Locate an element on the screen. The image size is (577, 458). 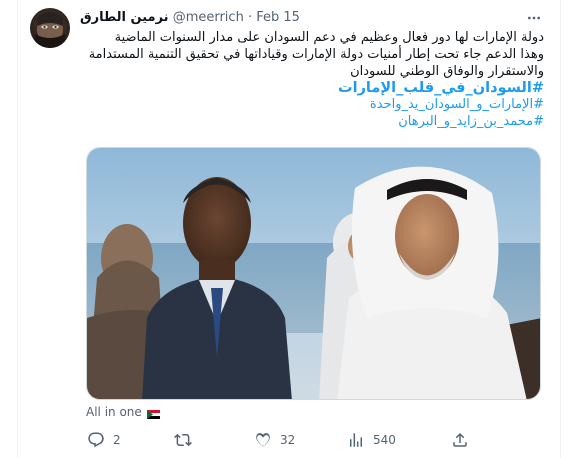
share-button is located at coordinates (460, 440).